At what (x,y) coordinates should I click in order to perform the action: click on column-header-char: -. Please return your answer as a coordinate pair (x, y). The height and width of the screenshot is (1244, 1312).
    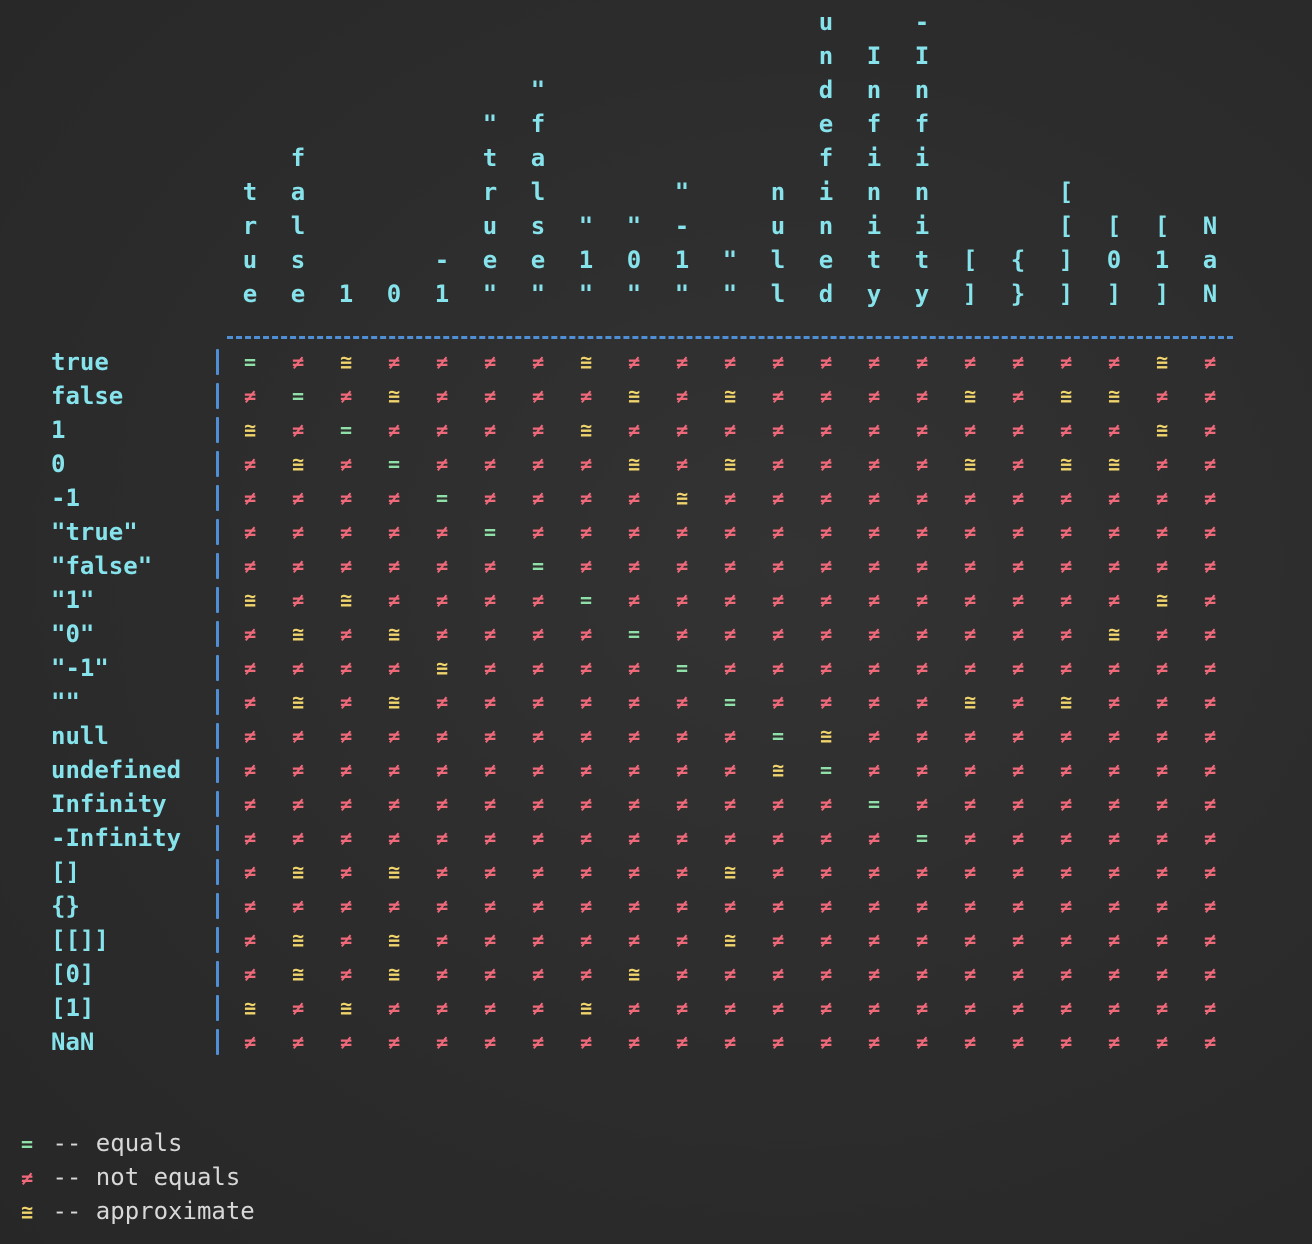
    Looking at the image, I should click on (682, 226).